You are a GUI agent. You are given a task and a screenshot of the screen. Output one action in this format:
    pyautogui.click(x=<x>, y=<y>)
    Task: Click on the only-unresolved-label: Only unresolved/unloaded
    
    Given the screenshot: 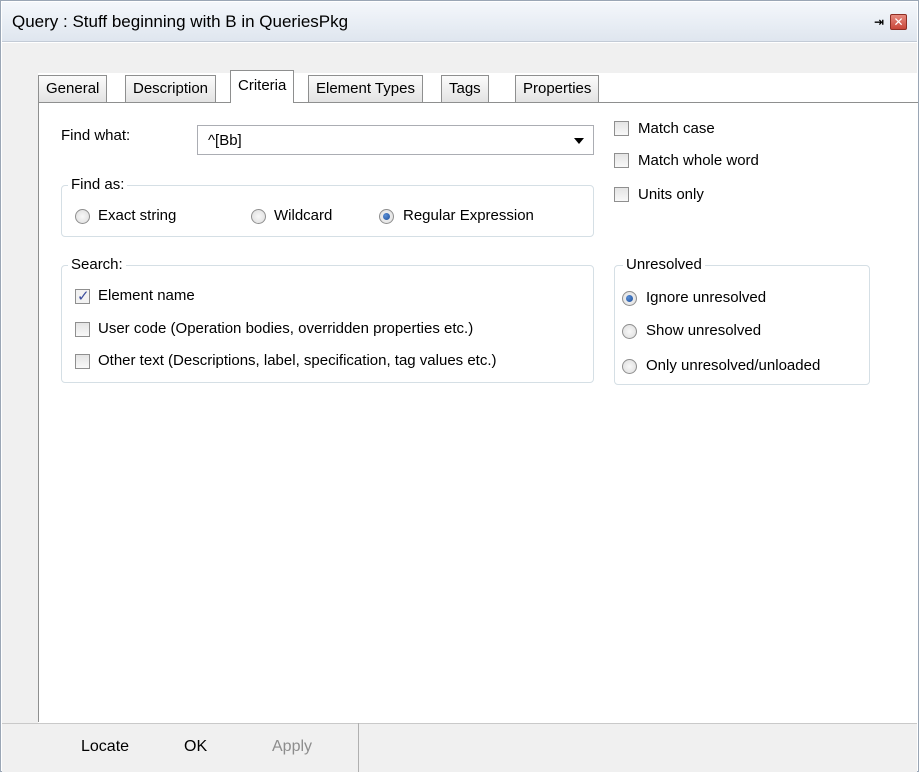 What is the action you would take?
    pyautogui.click(x=733, y=365)
    